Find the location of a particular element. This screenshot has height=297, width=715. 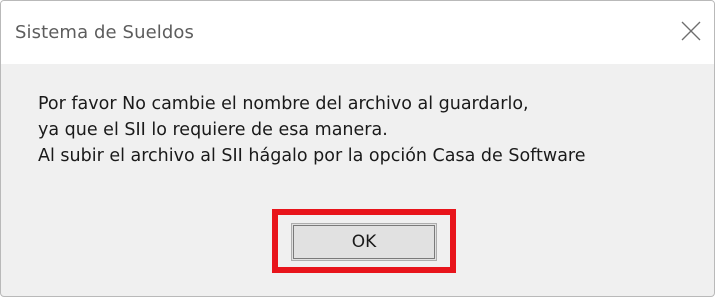

close-icon is located at coordinates (691, 31).